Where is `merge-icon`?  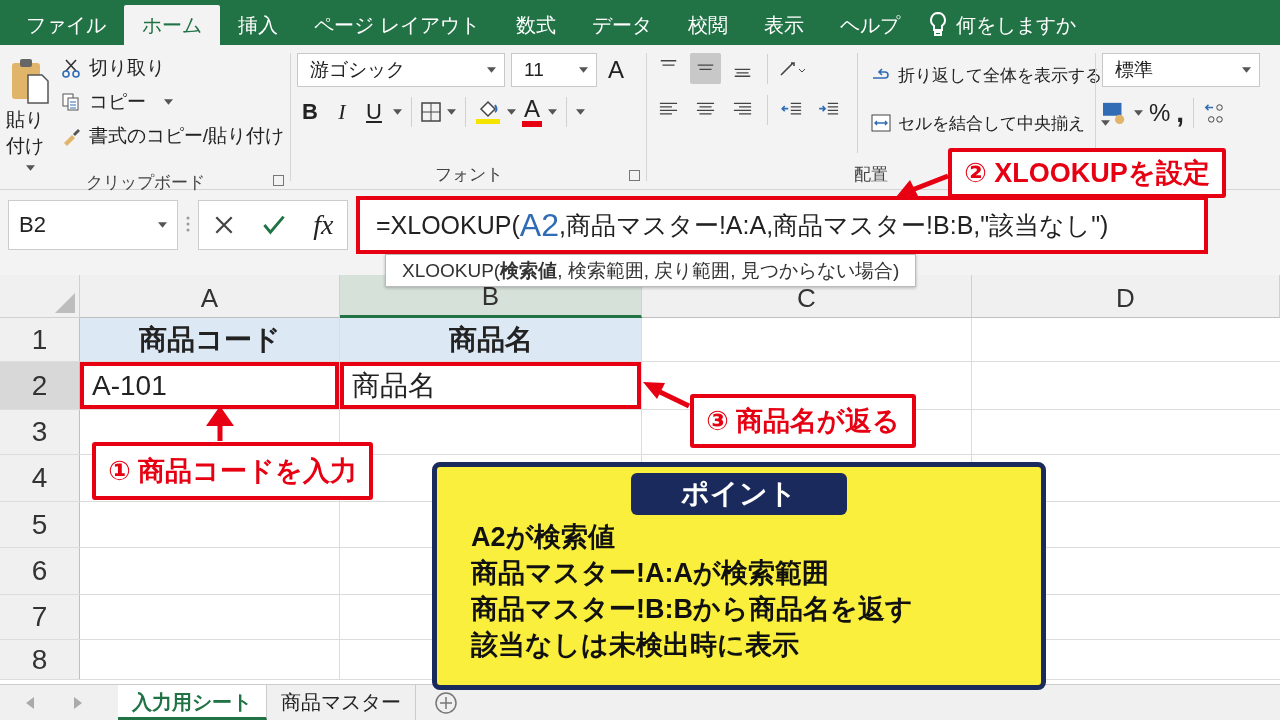 merge-icon is located at coordinates (881, 123).